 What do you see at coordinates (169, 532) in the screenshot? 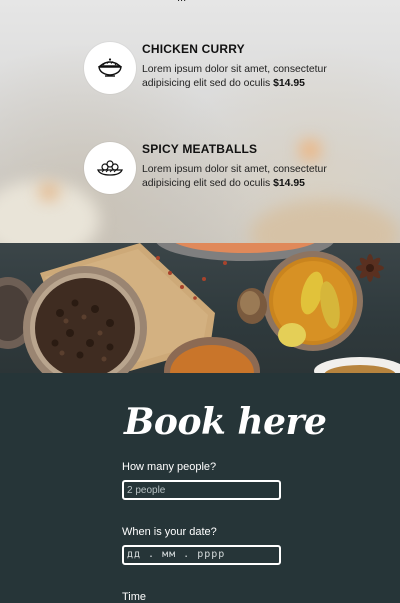
I see `date-label: When is your date?` at bounding box center [169, 532].